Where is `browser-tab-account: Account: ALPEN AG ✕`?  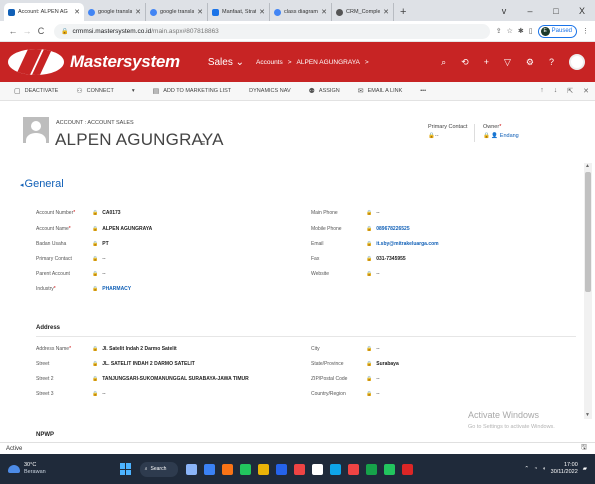
browser-tab-account: Account: ALPEN AG ✕ is located at coordinates (44, 12).